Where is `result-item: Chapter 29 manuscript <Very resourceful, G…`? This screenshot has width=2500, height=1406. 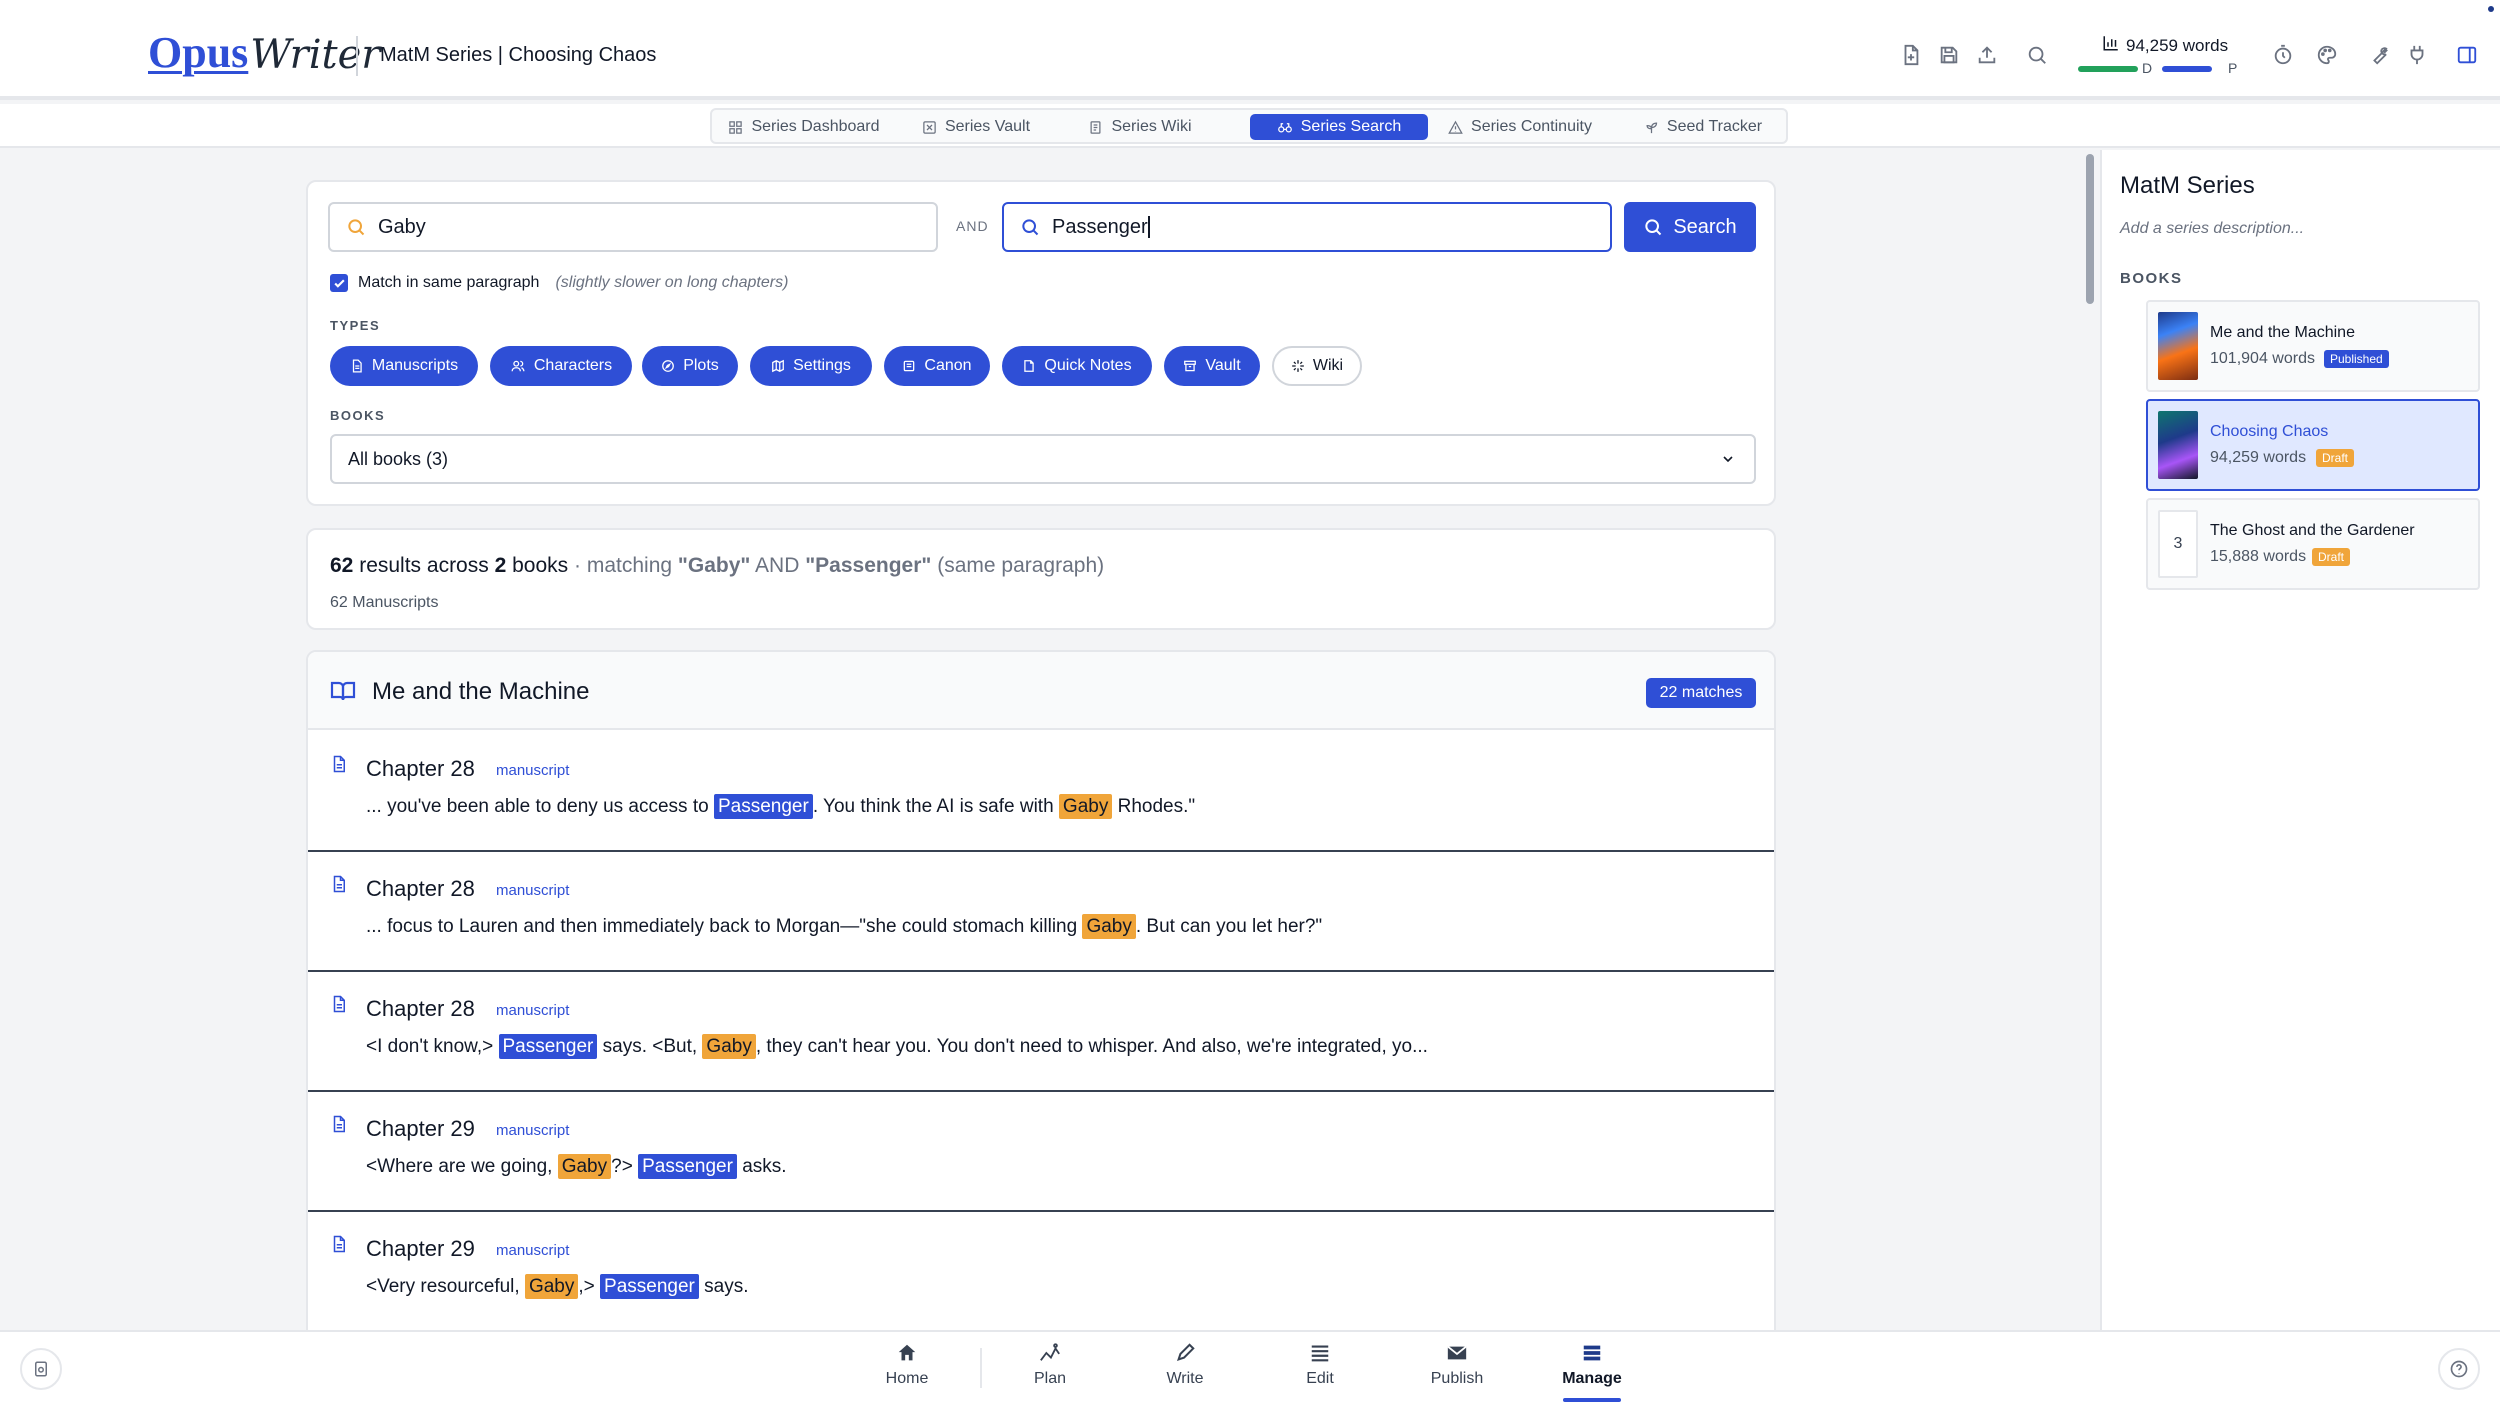 result-item: Chapter 29 manuscript <Very resourceful, G… is located at coordinates (1041, 1271).